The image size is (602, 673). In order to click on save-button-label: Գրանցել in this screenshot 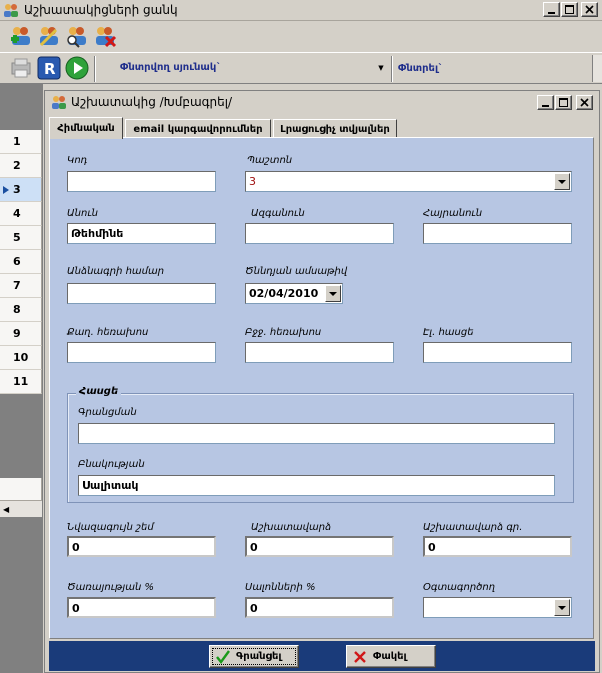, I will do `click(259, 656)`.